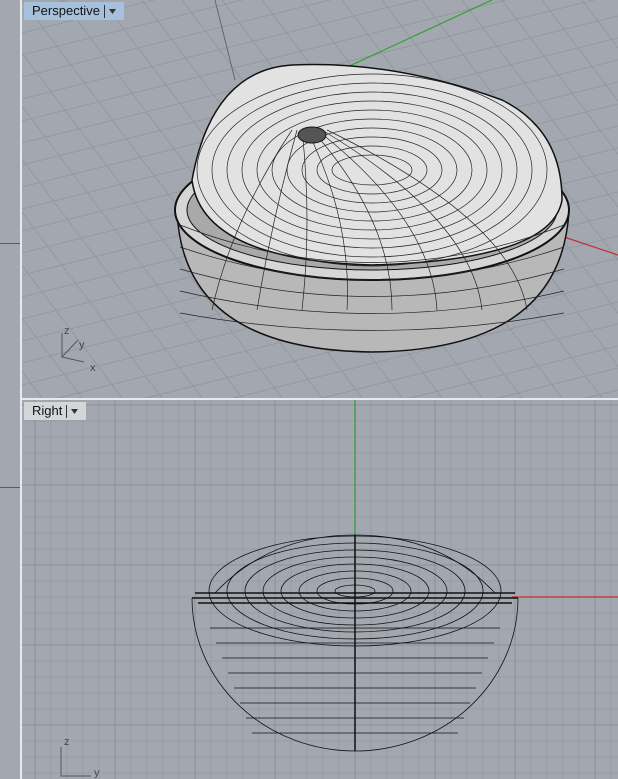 This screenshot has height=779, width=618. What do you see at coordinates (93, 368) in the screenshot?
I see `axis-label: x` at bounding box center [93, 368].